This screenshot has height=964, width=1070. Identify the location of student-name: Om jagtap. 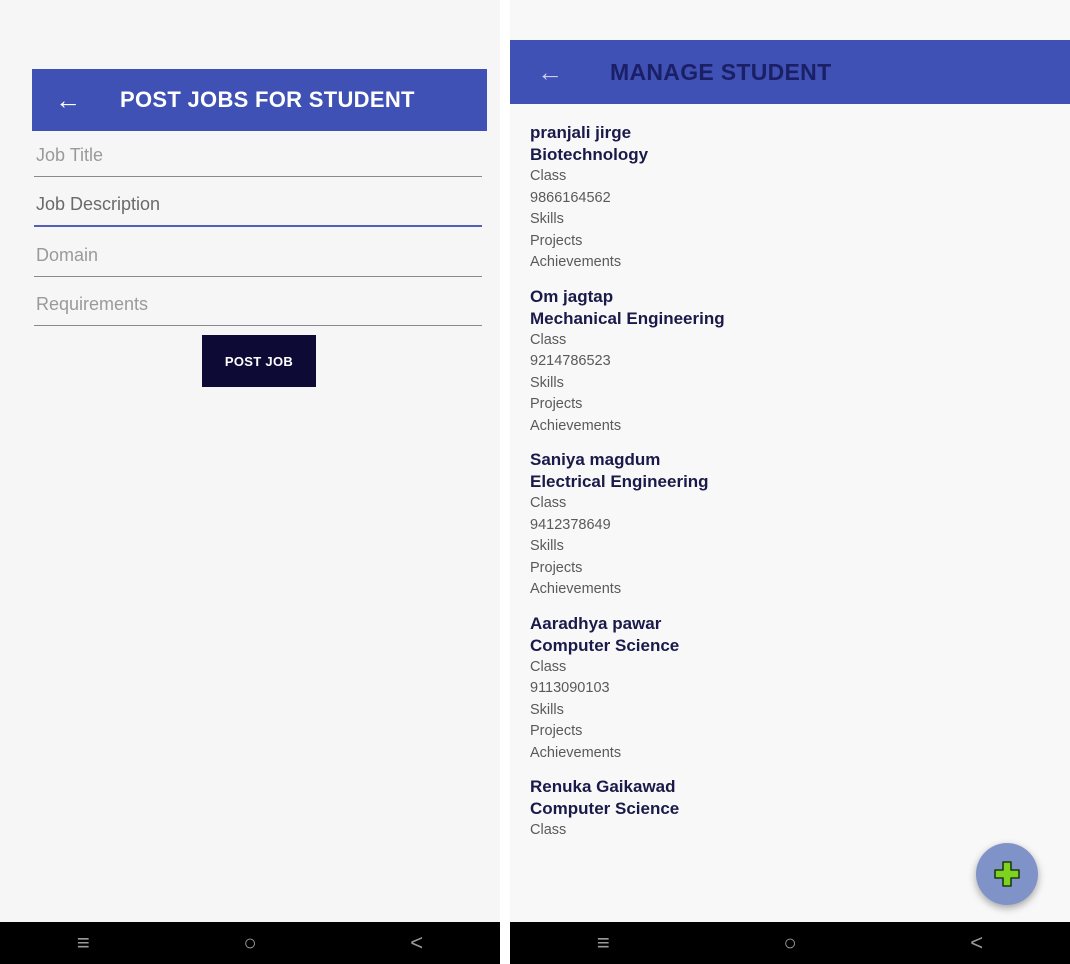
(572, 296).